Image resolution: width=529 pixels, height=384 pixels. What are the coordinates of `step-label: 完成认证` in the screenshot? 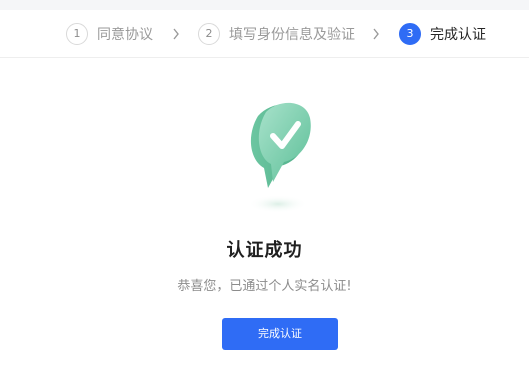 It's located at (458, 35).